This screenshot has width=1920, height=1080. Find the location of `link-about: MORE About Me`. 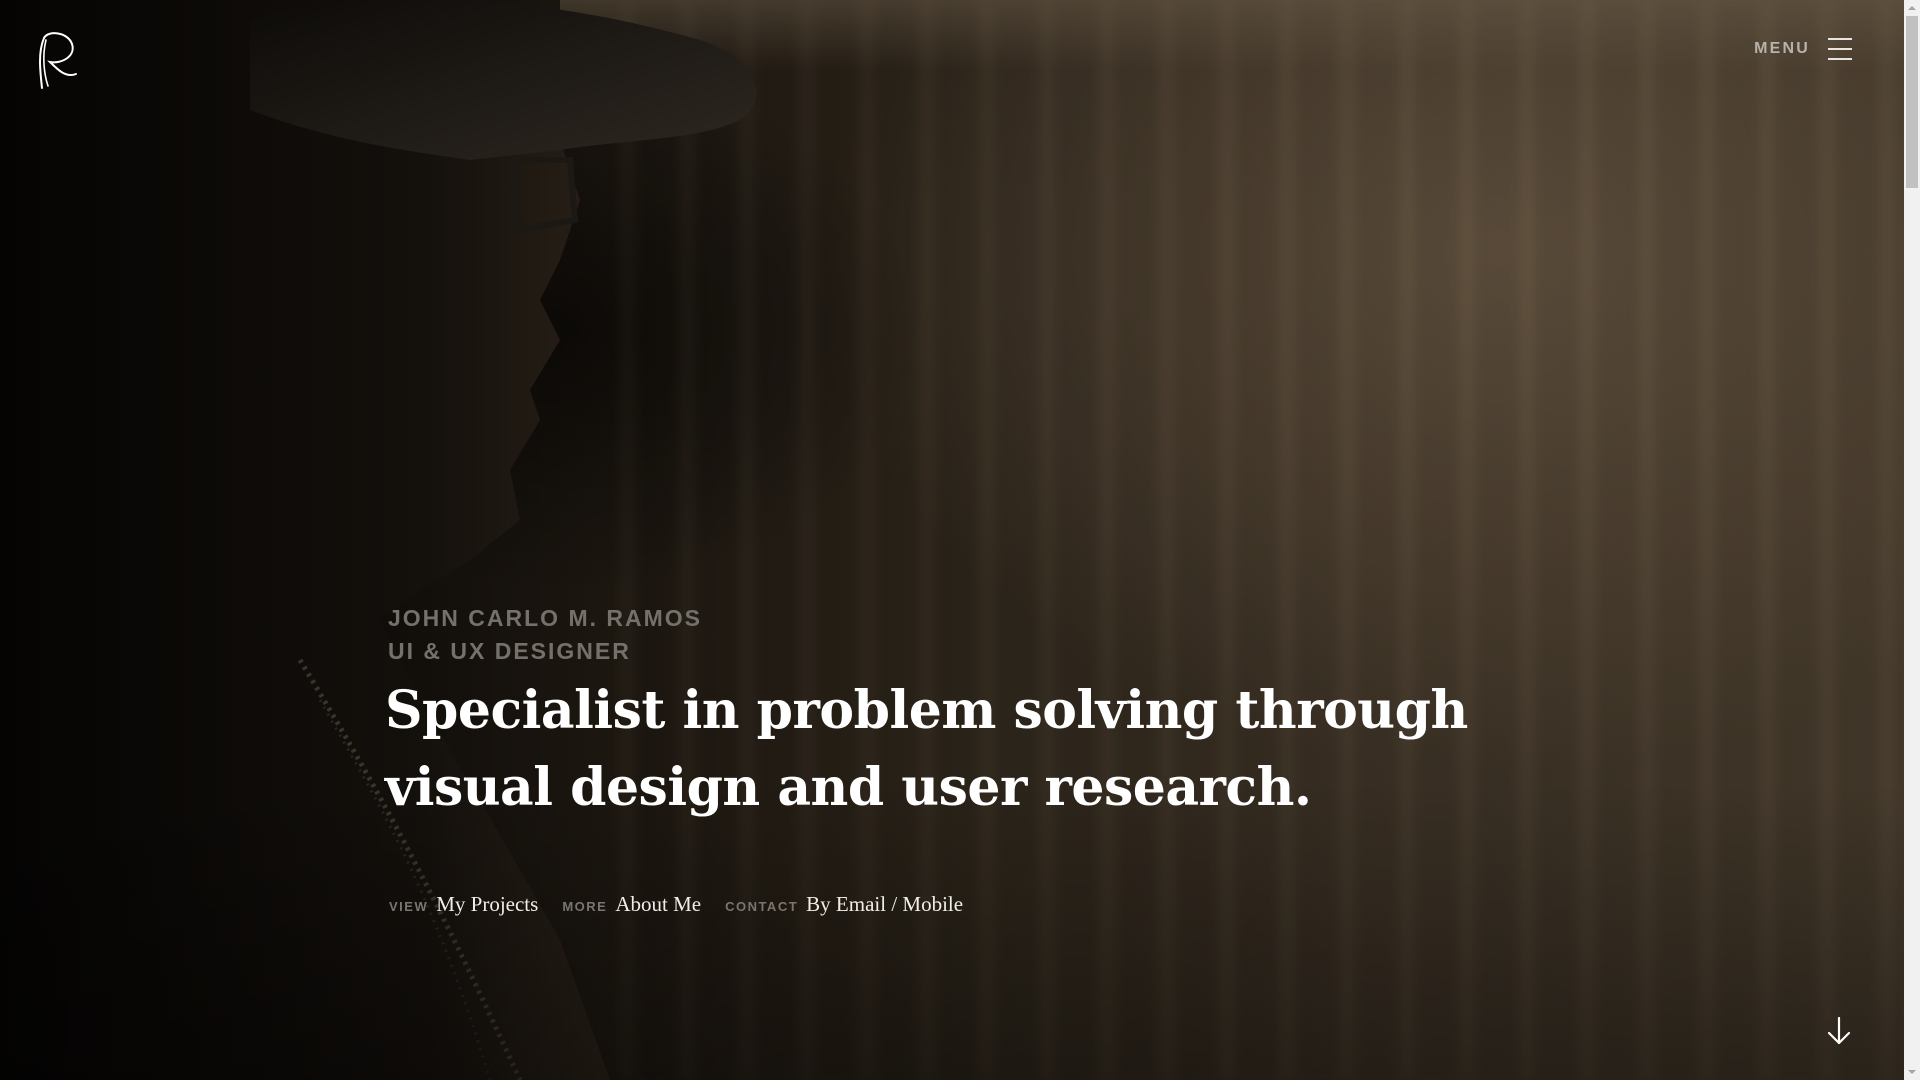

link-about: MORE About Me is located at coordinates (631, 904).